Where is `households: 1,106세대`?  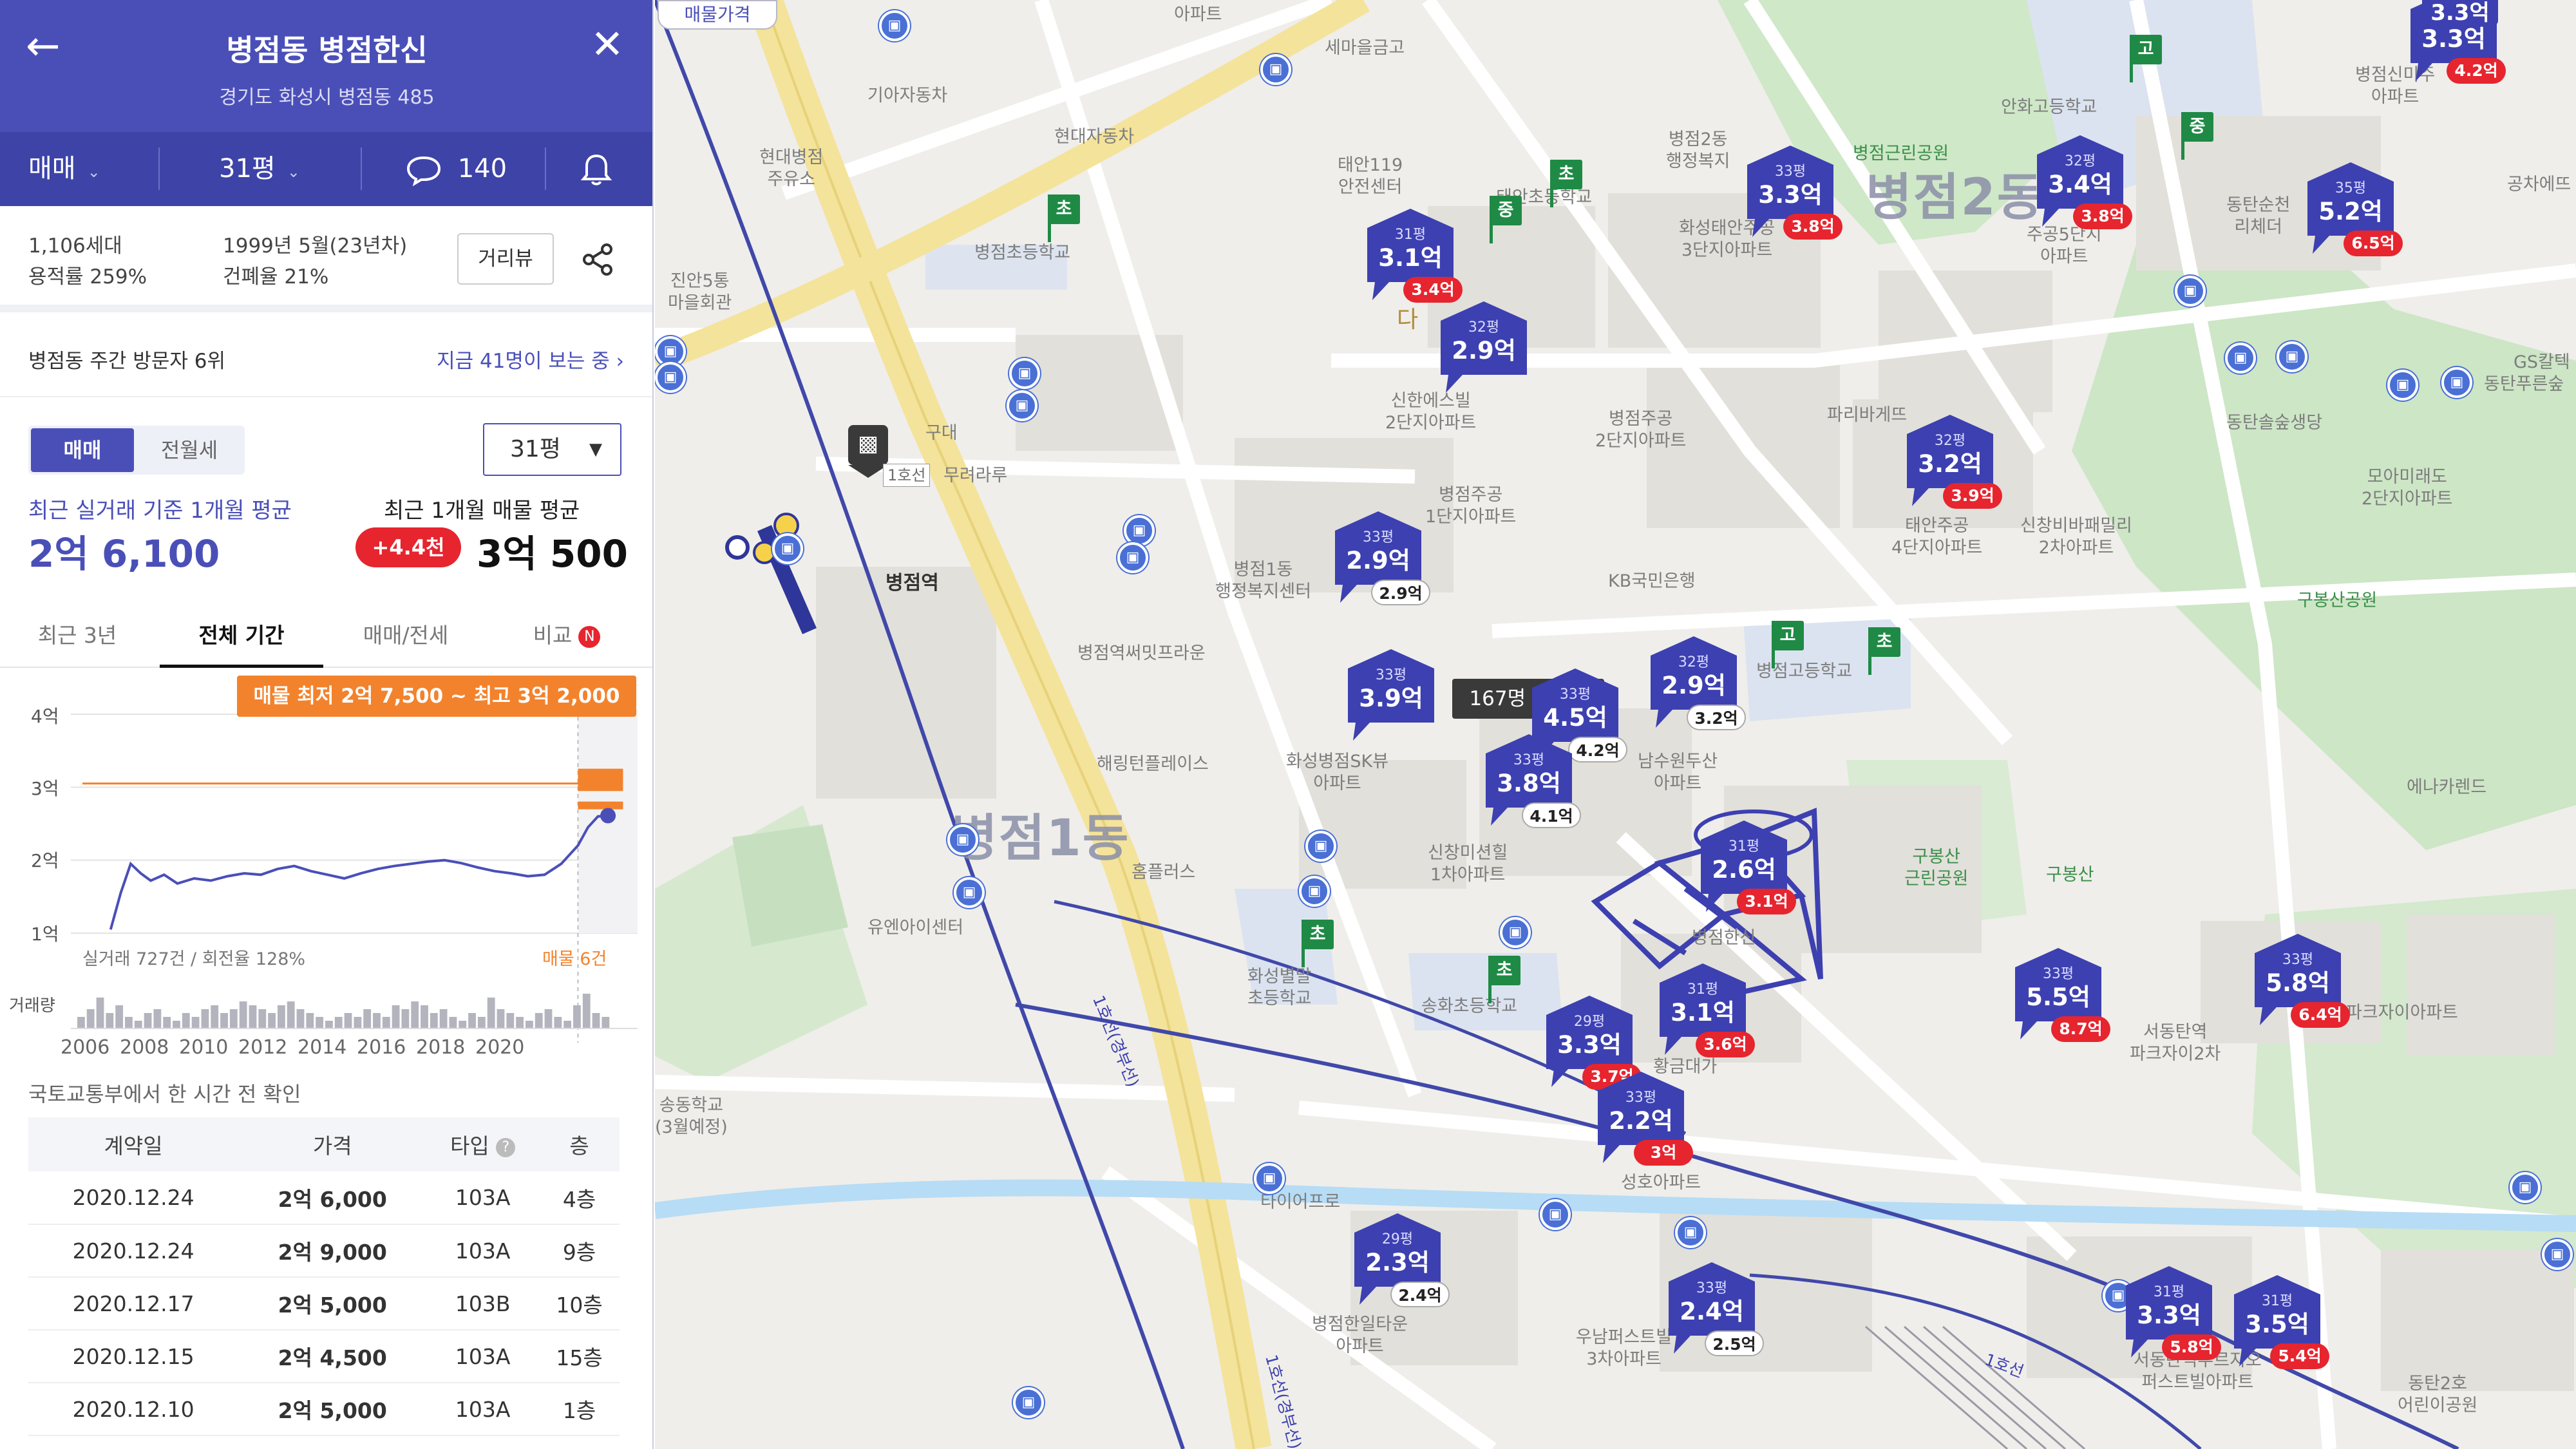 households: 1,106세대 is located at coordinates (75, 246).